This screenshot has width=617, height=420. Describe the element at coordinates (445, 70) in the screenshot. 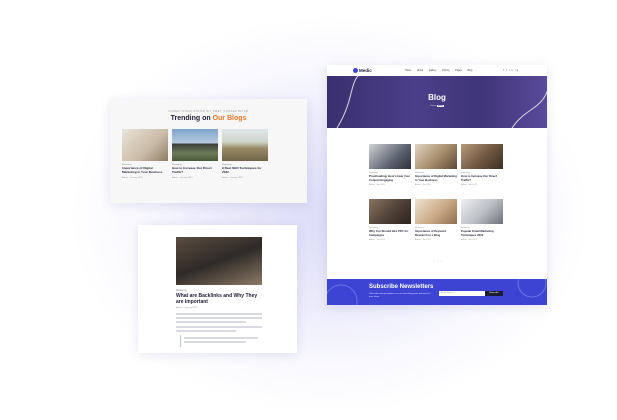

I see `menu-item-pricing: Pricing` at that location.